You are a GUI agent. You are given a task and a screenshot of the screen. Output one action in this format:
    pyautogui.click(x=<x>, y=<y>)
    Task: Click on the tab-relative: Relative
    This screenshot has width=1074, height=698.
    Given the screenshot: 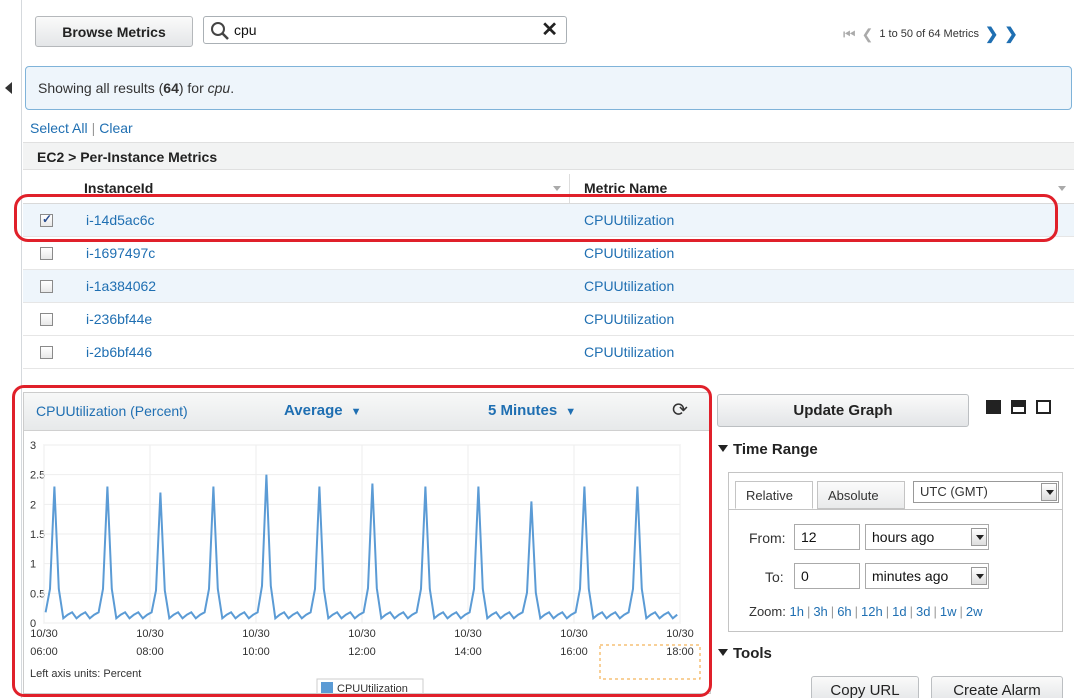 What is the action you would take?
    pyautogui.click(x=774, y=495)
    